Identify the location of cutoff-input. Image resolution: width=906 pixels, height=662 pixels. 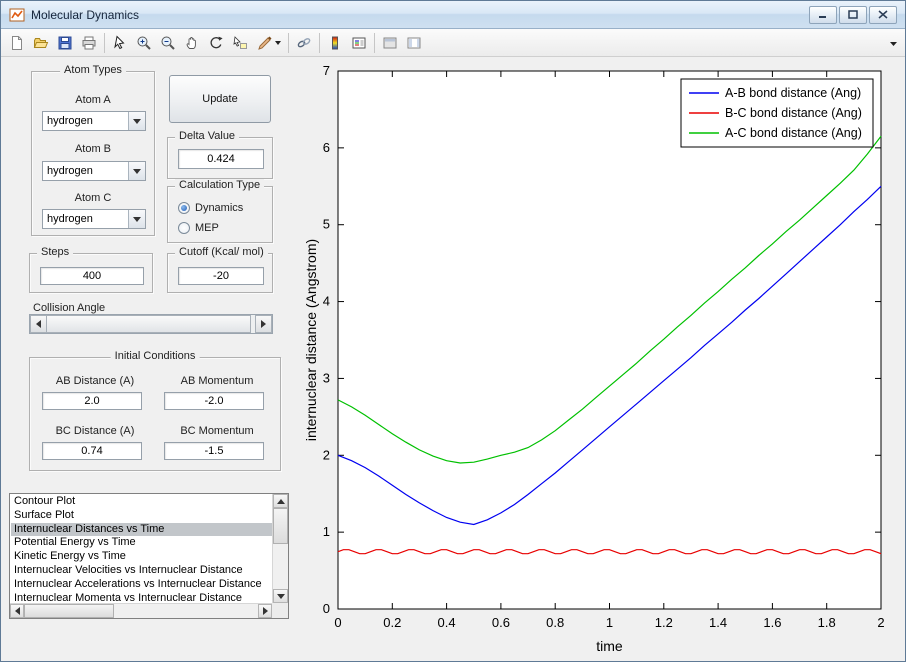
(221, 276).